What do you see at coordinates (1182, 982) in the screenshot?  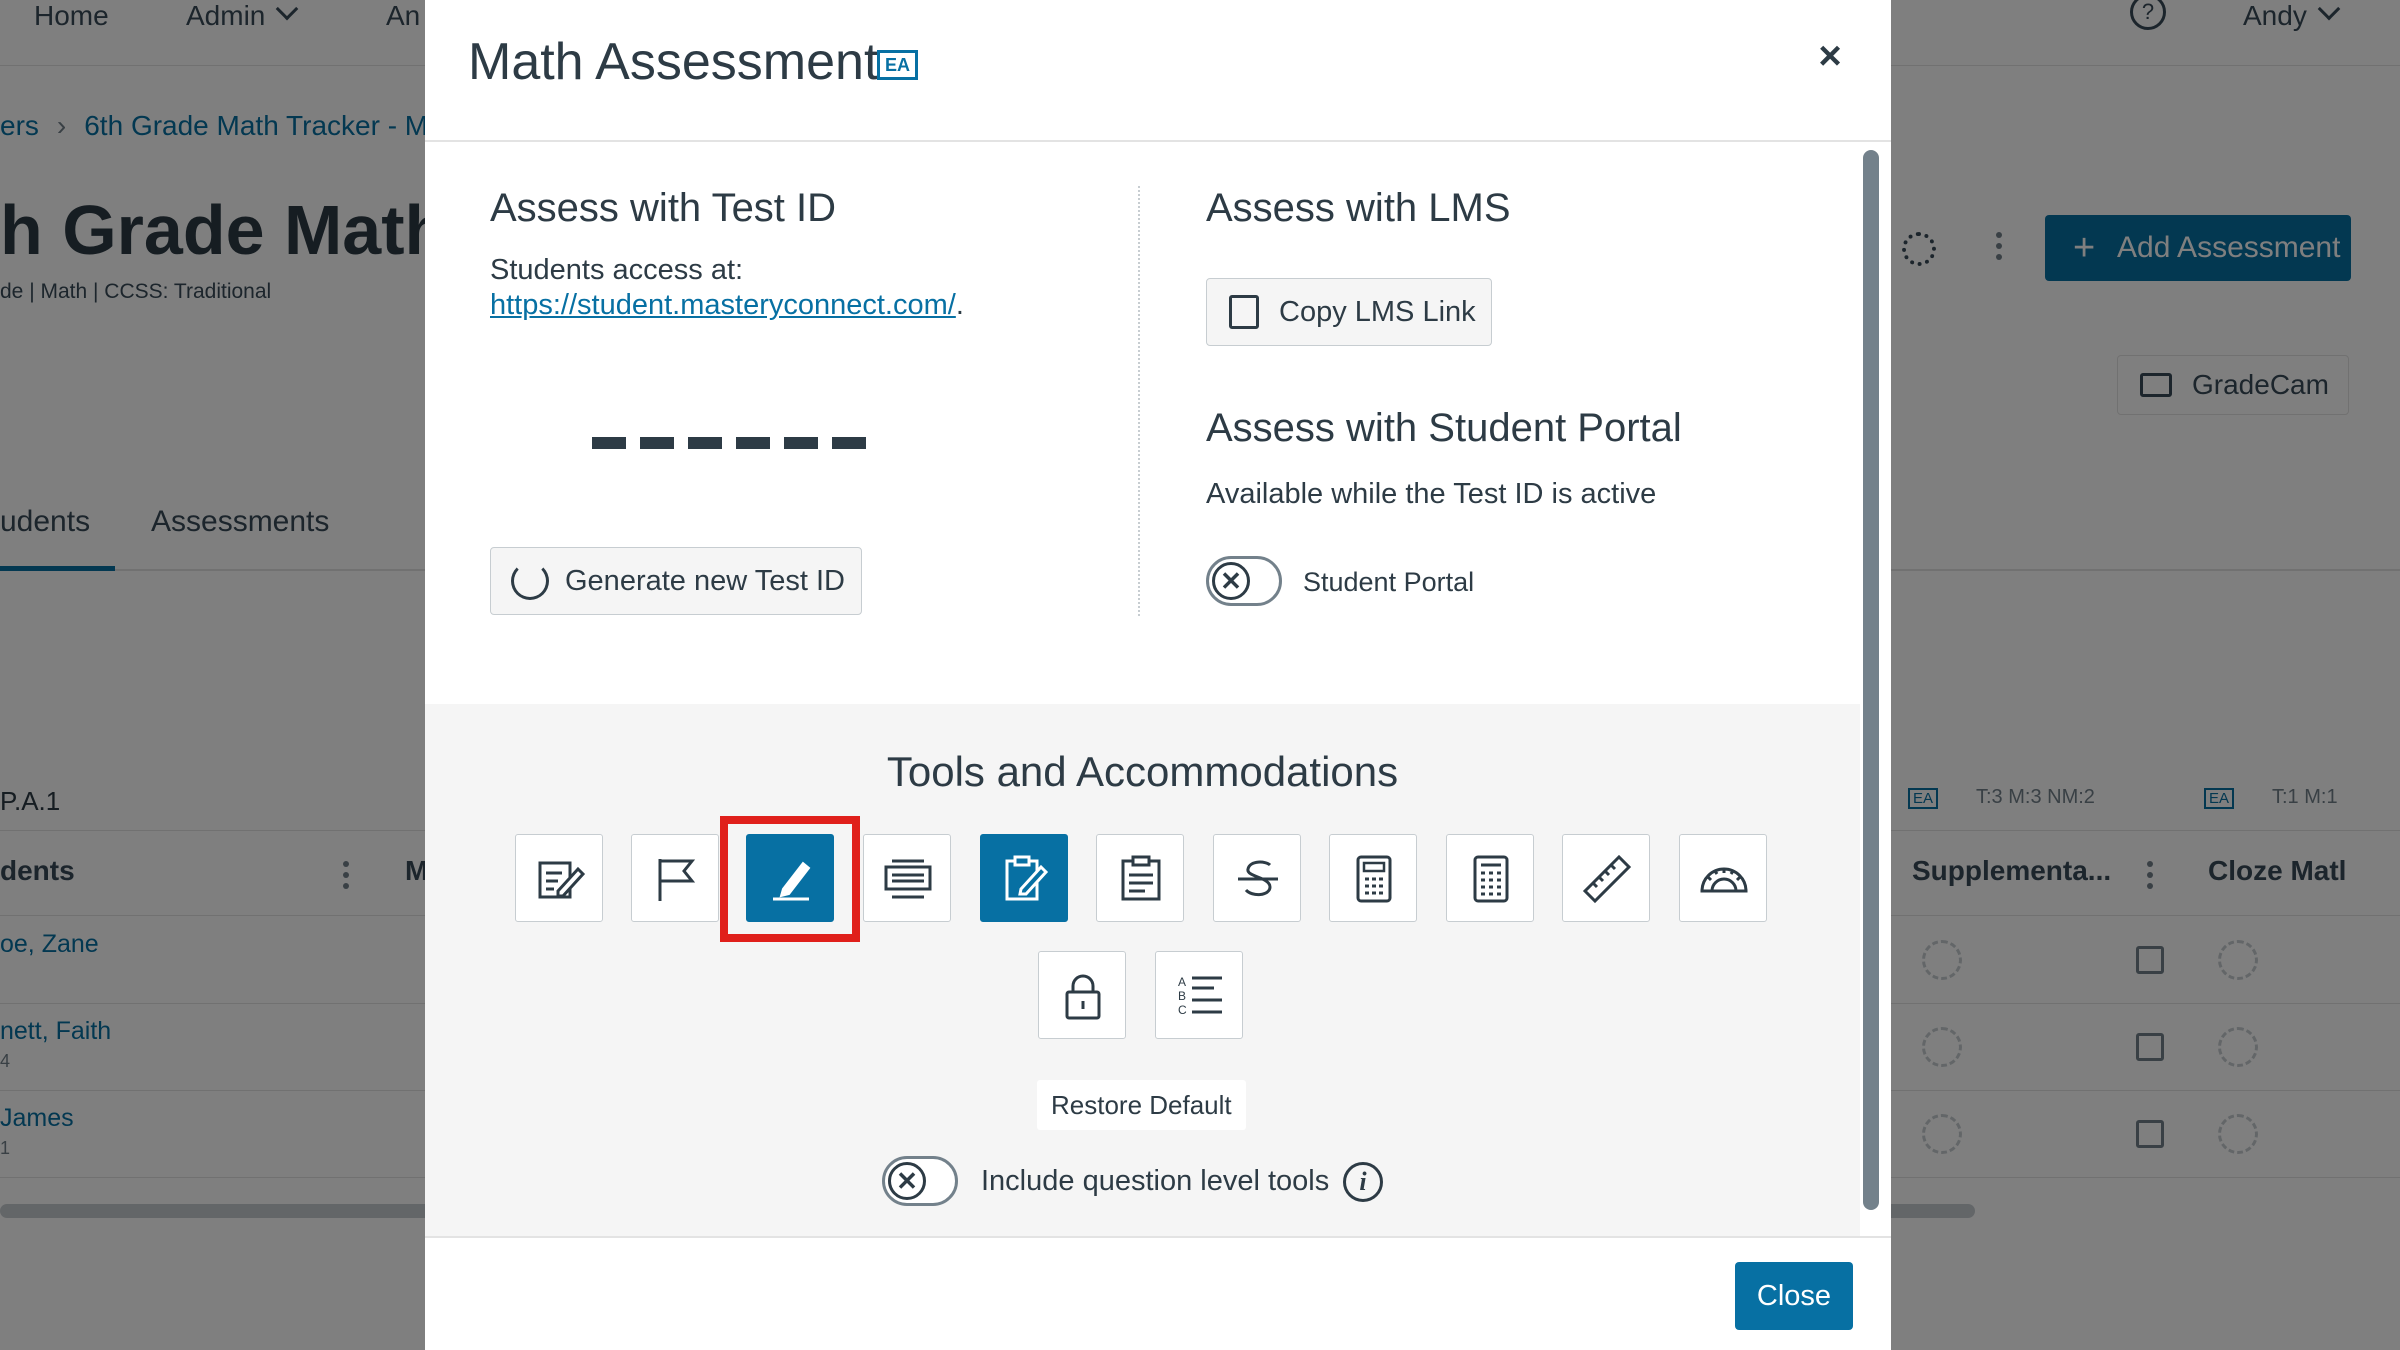 I see `svg-text: A` at bounding box center [1182, 982].